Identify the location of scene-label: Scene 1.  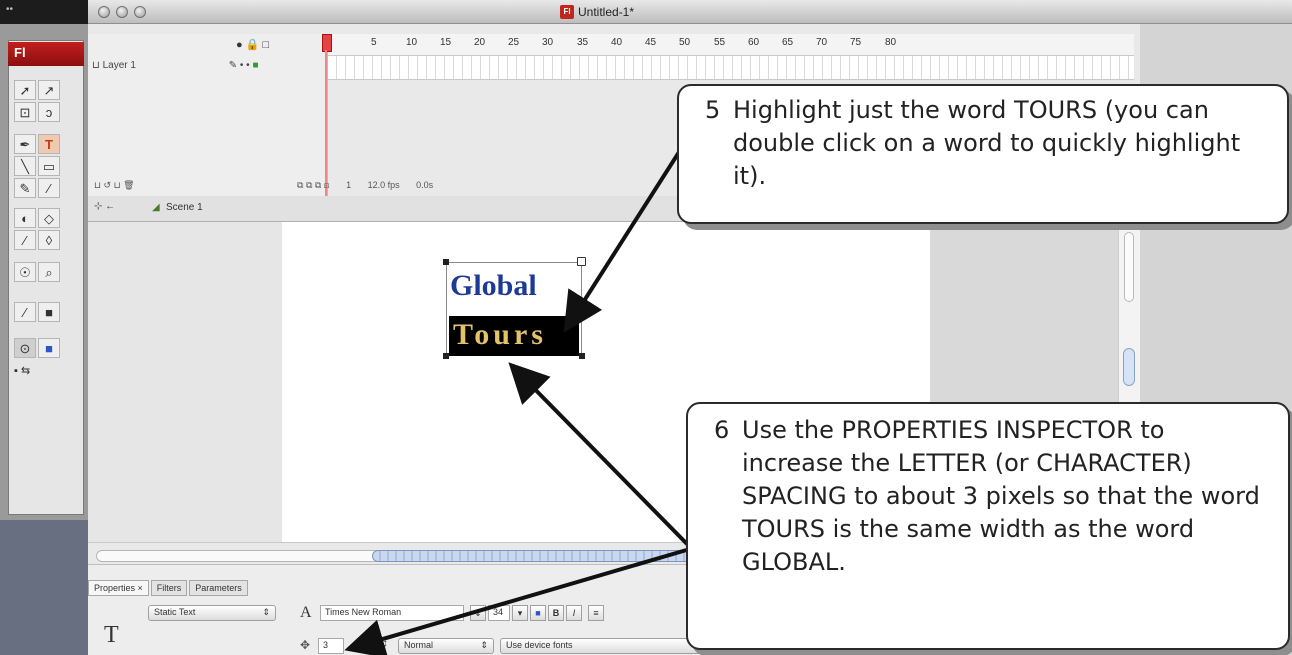
(184, 207).